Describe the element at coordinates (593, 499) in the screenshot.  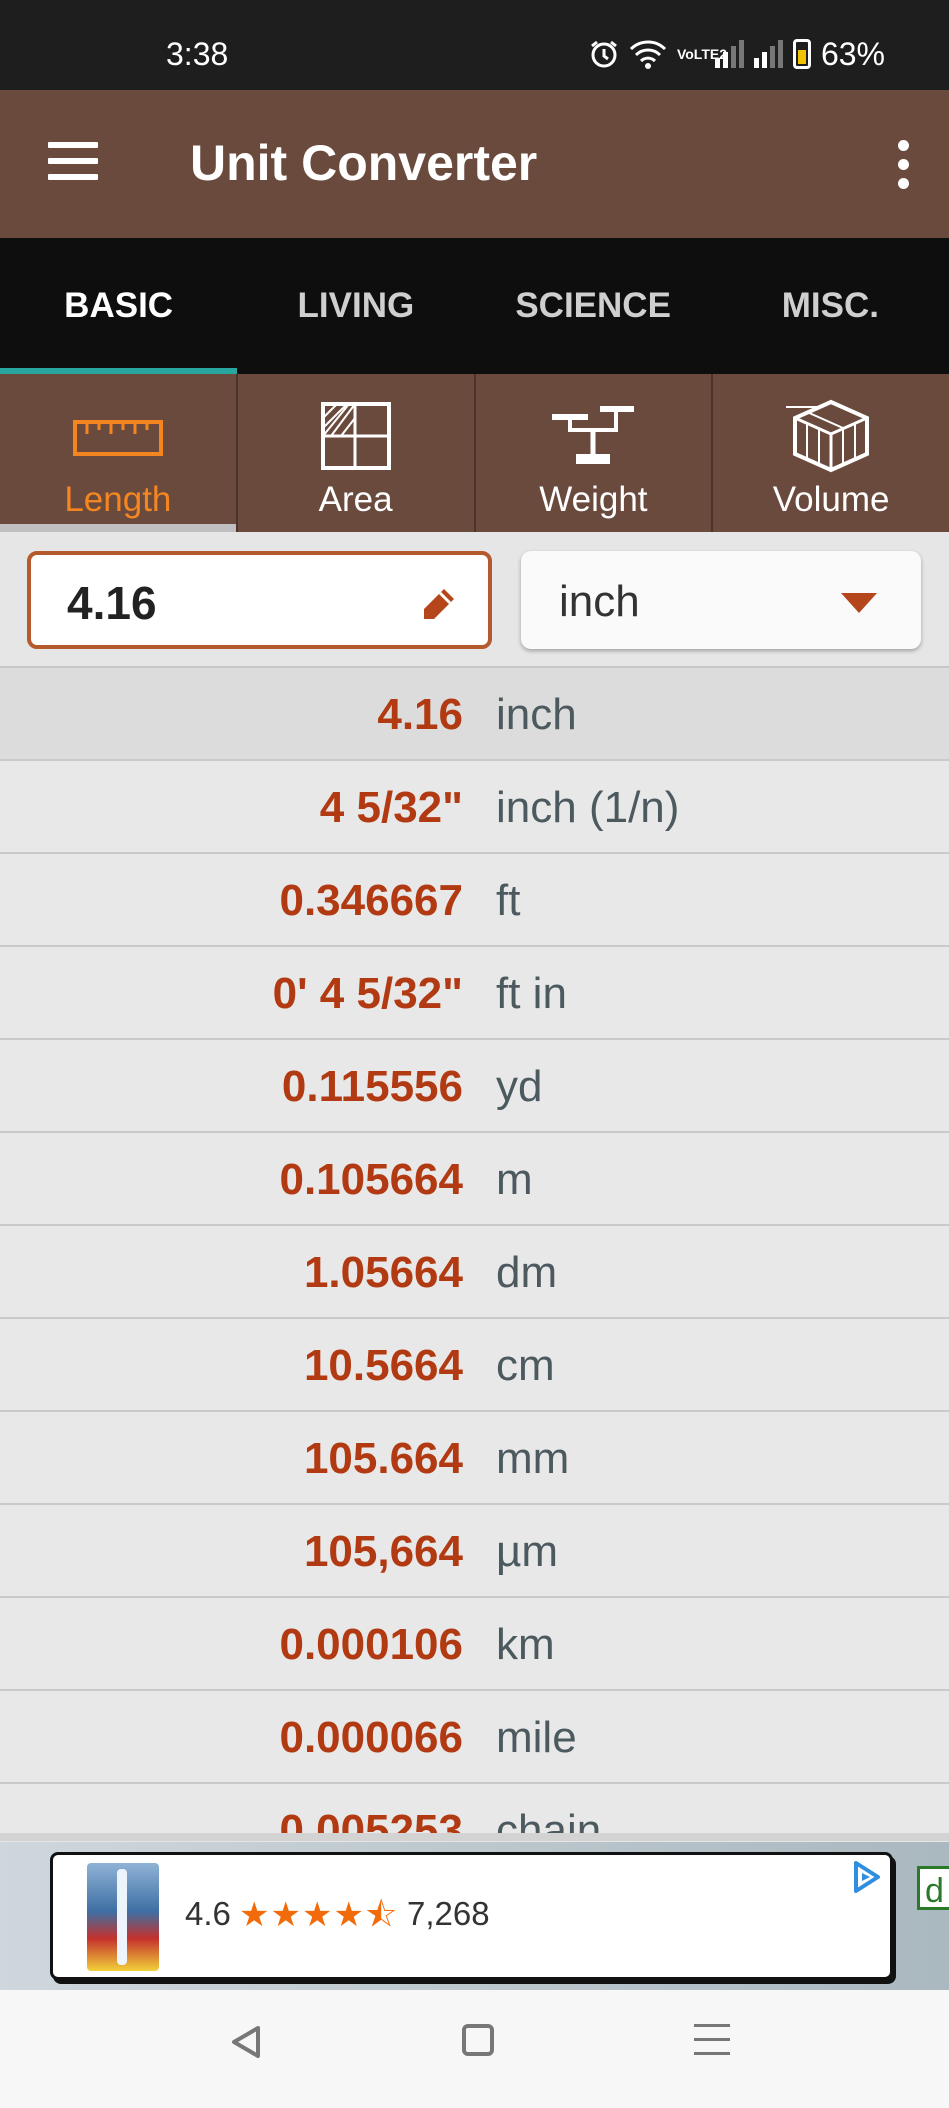
I see `category-label: Weight` at that location.